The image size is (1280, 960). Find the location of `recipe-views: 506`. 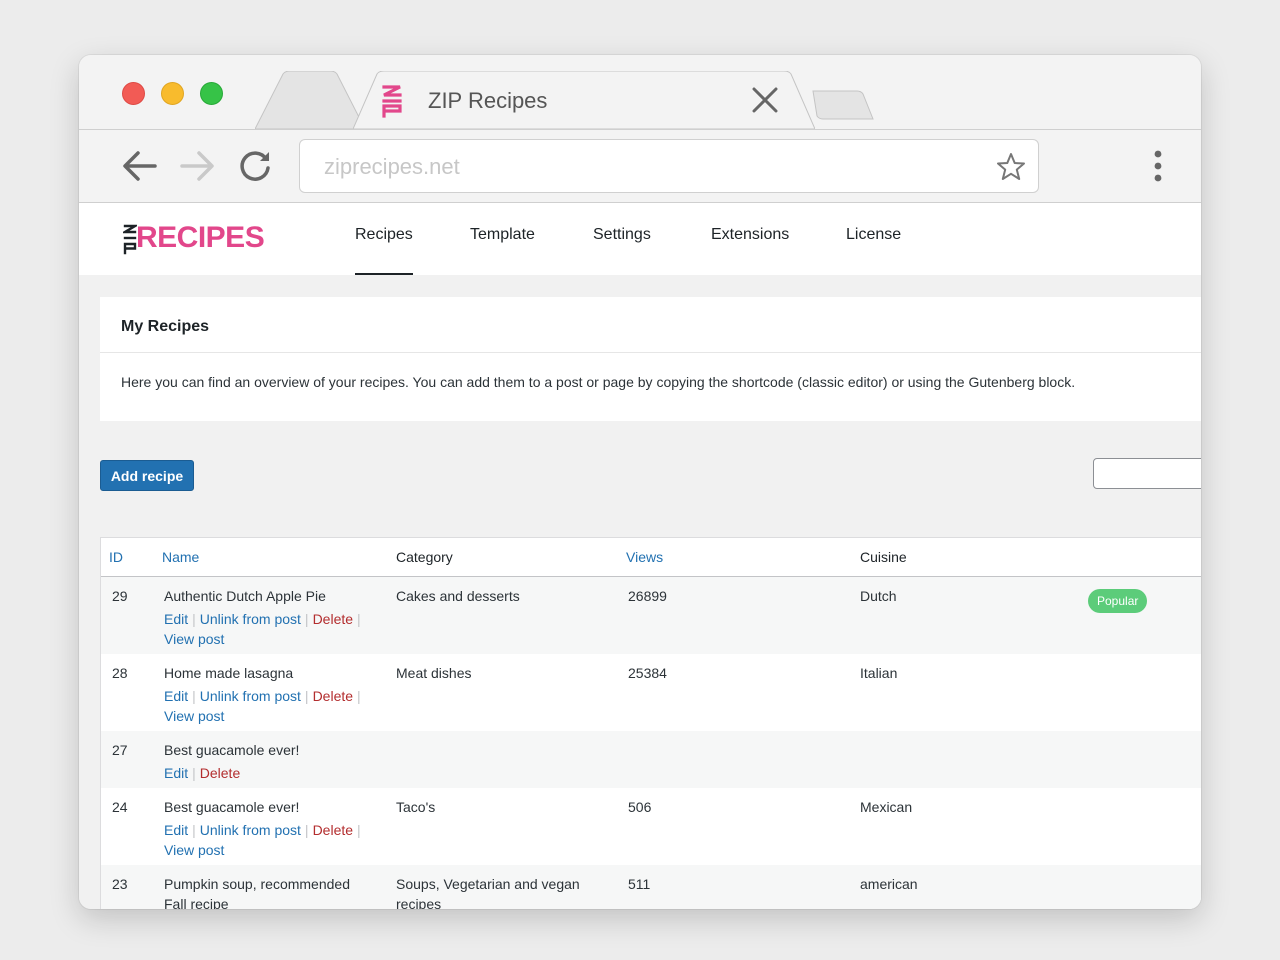

recipe-views: 506 is located at coordinates (640, 807).